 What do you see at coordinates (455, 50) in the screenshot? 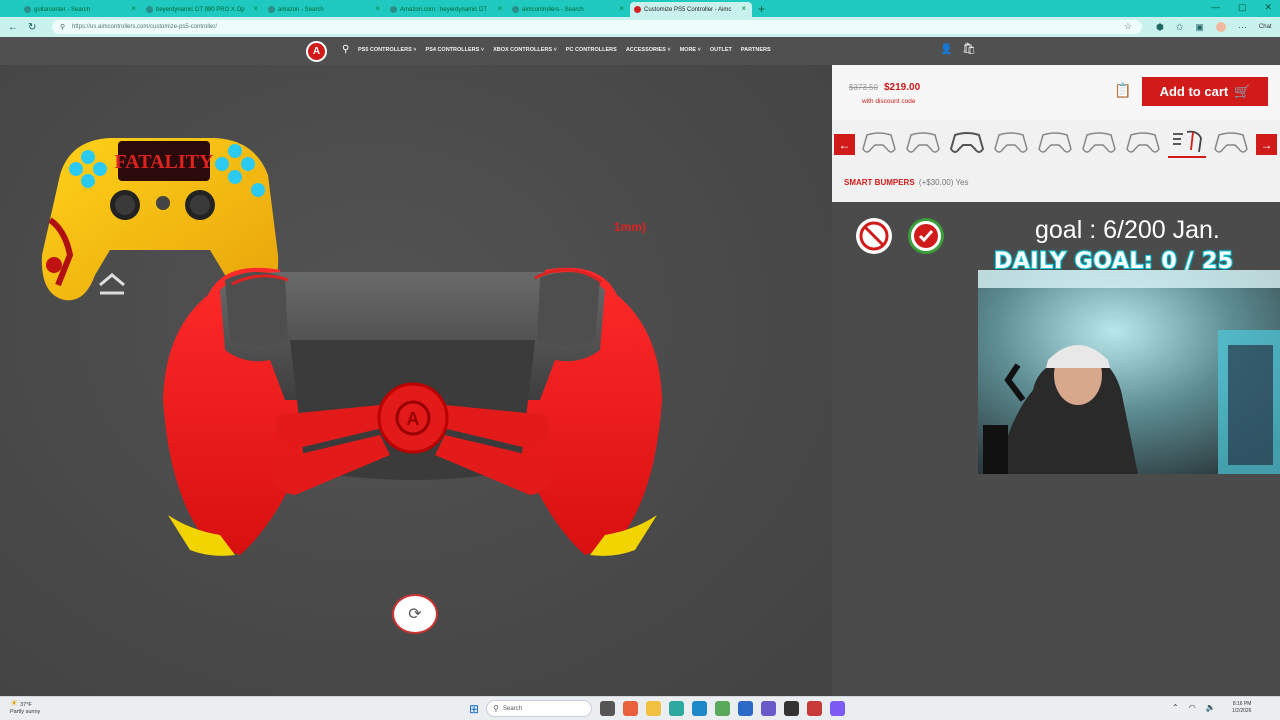
I see `nav-ps4-controllers: PS4 CONTROLLERS ˅` at bounding box center [455, 50].